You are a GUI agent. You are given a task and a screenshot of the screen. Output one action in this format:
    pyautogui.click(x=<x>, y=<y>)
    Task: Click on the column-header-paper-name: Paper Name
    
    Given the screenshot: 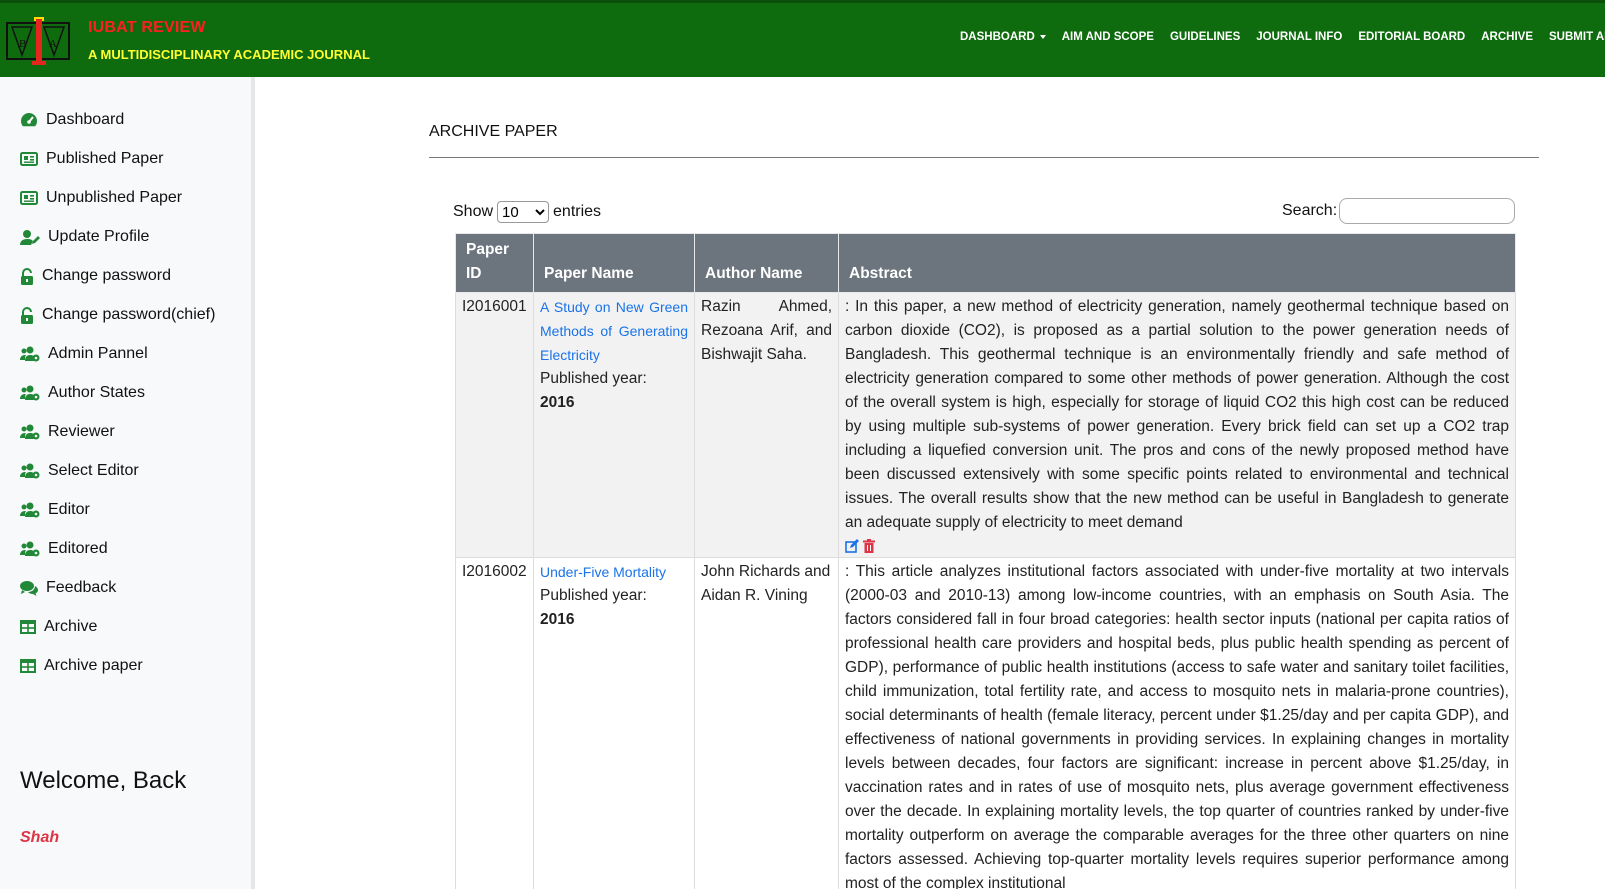 What is the action you would take?
    pyautogui.click(x=614, y=263)
    